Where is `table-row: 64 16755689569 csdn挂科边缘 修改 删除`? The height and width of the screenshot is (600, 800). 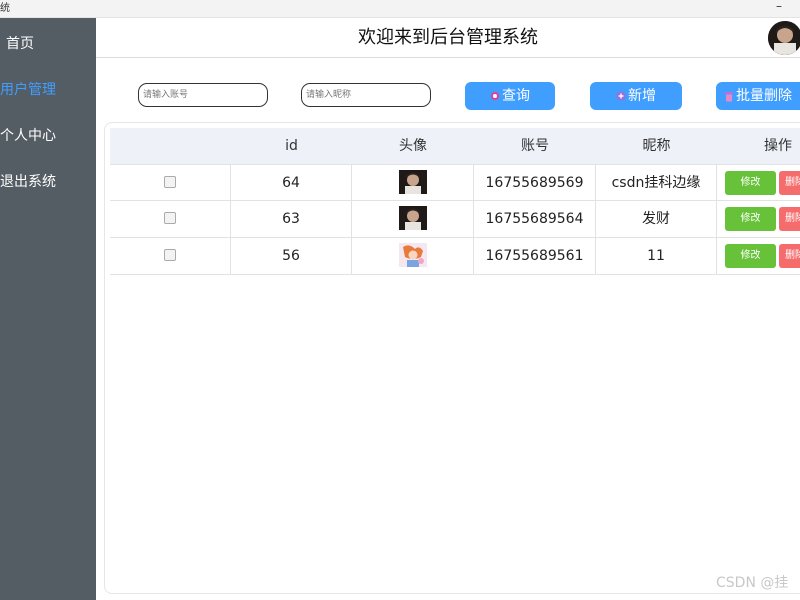 table-row: 64 16755689569 csdn挂科边缘 修改 删除 is located at coordinates (455, 182).